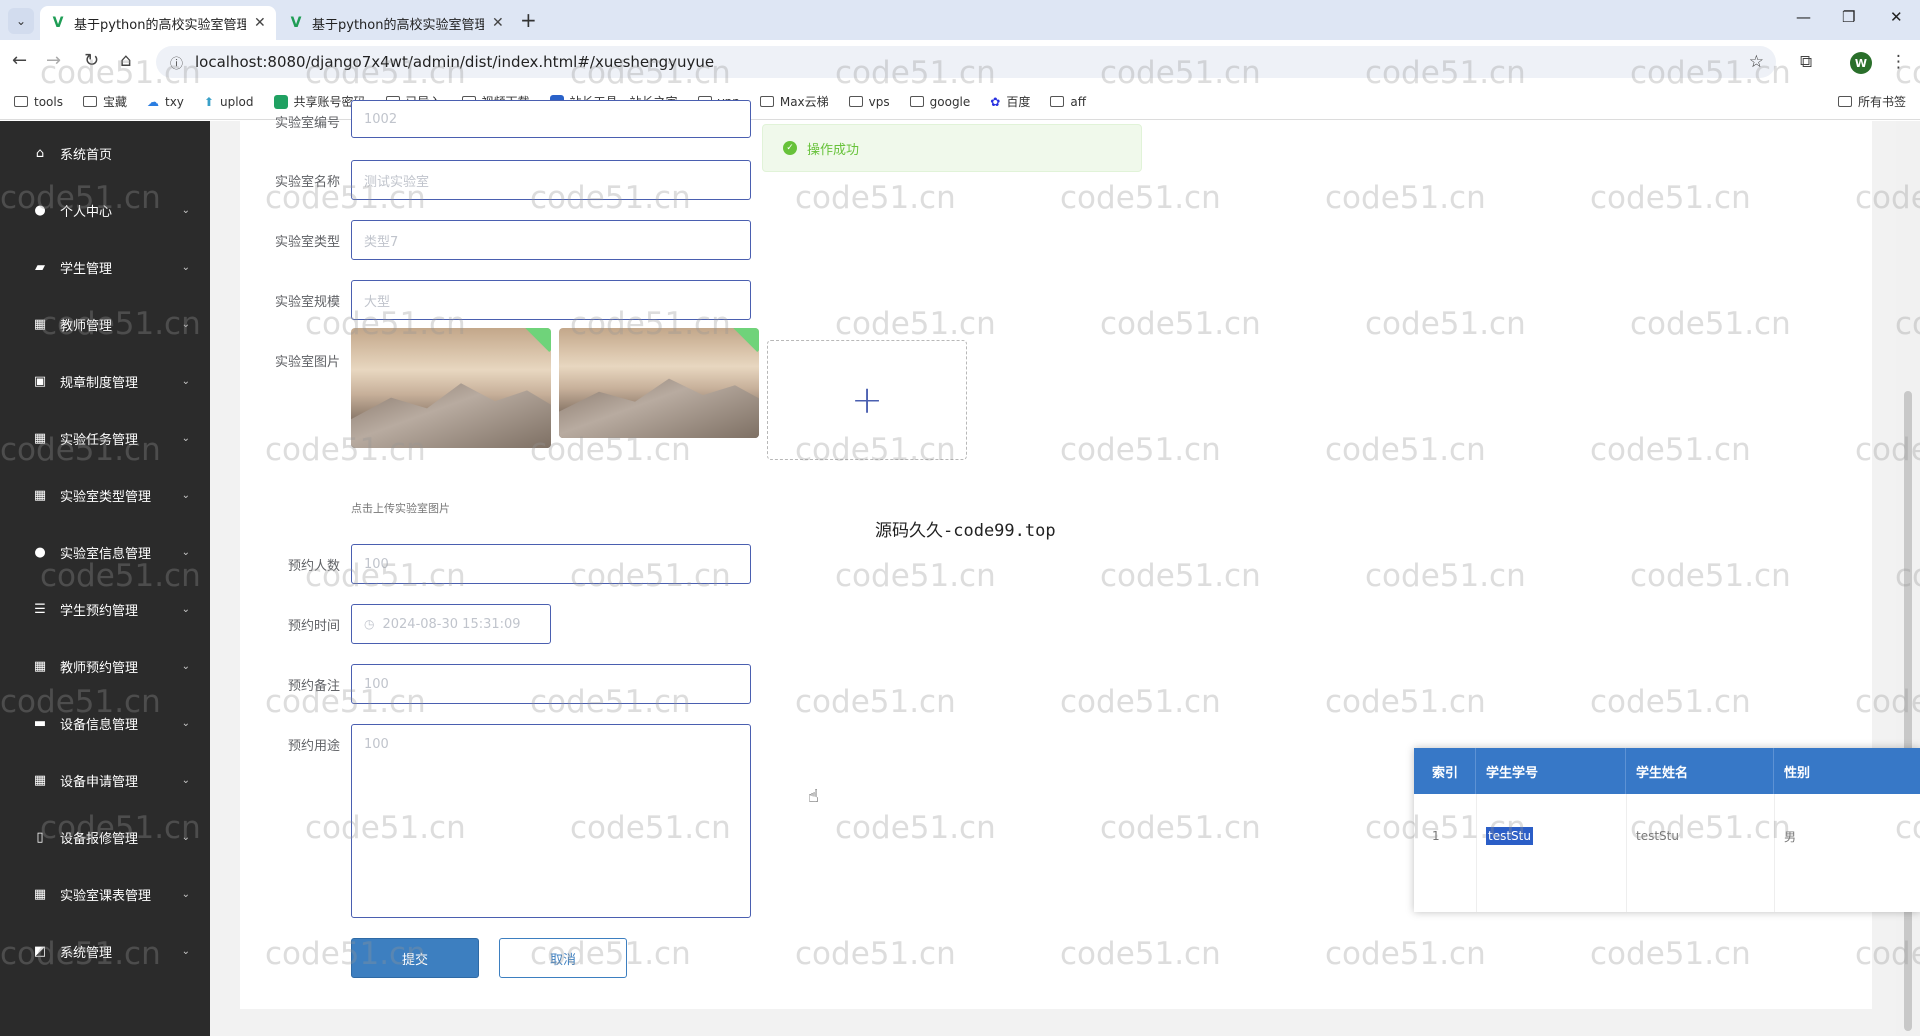 The image size is (1920, 1036). What do you see at coordinates (104, 101) in the screenshot?
I see `bookmark-item: 宝藏` at bounding box center [104, 101].